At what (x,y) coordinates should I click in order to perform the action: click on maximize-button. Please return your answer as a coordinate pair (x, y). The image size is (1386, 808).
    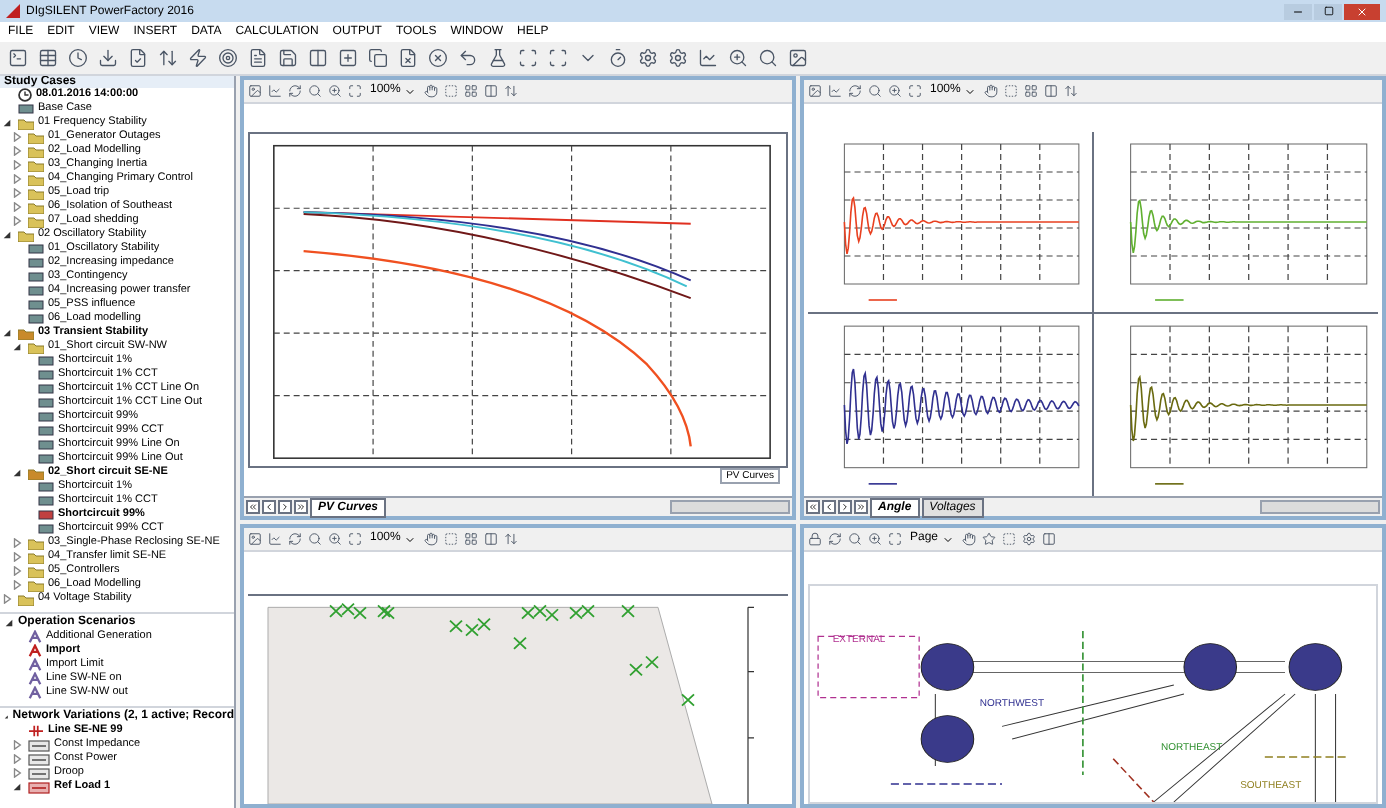
    Looking at the image, I should click on (1328, 11).